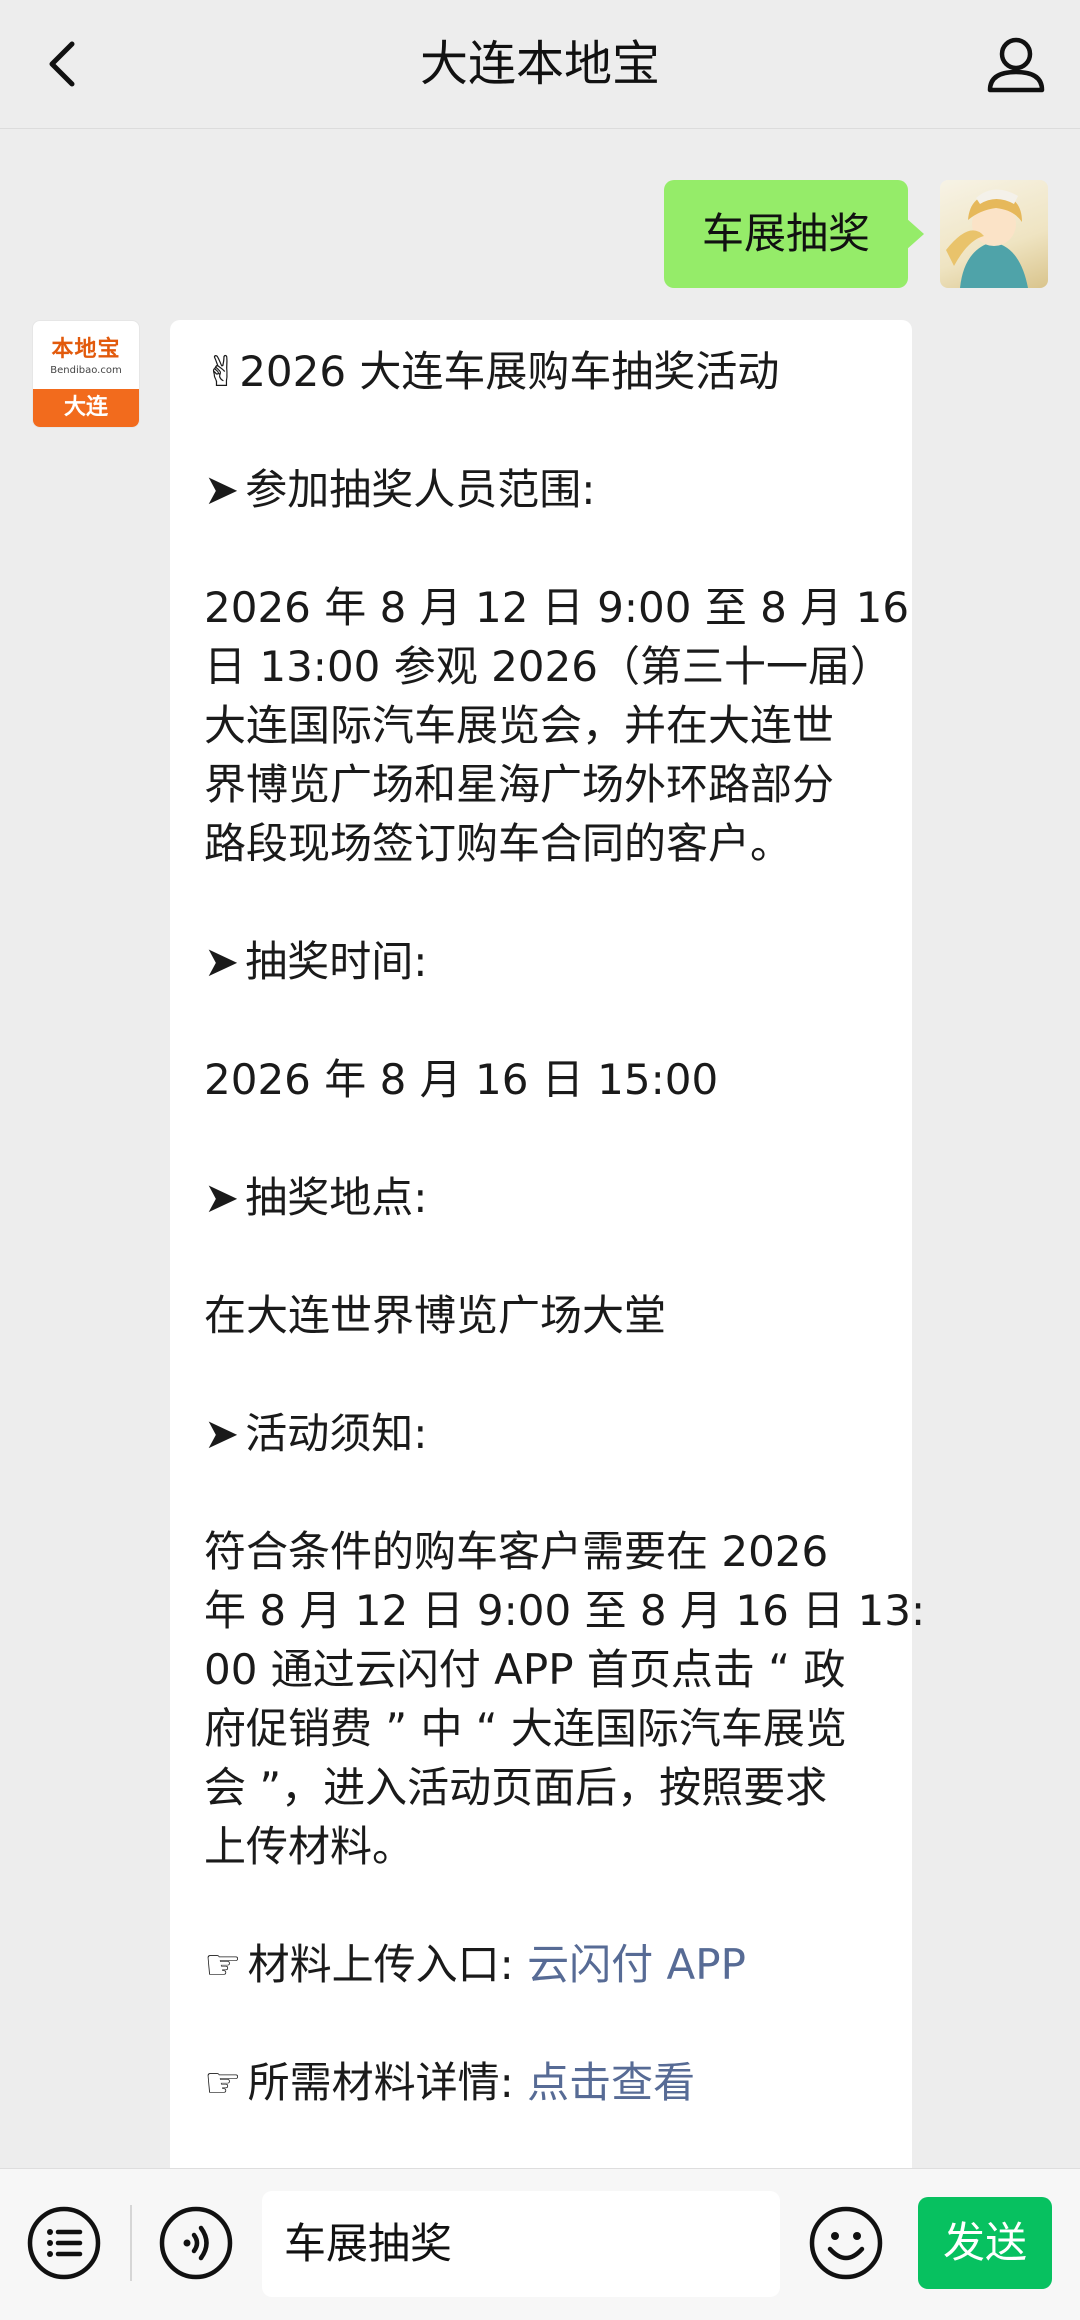  What do you see at coordinates (131, 2243) in the screenshot?
I see `toolbar-divider` at bounding box center [131, 2243].